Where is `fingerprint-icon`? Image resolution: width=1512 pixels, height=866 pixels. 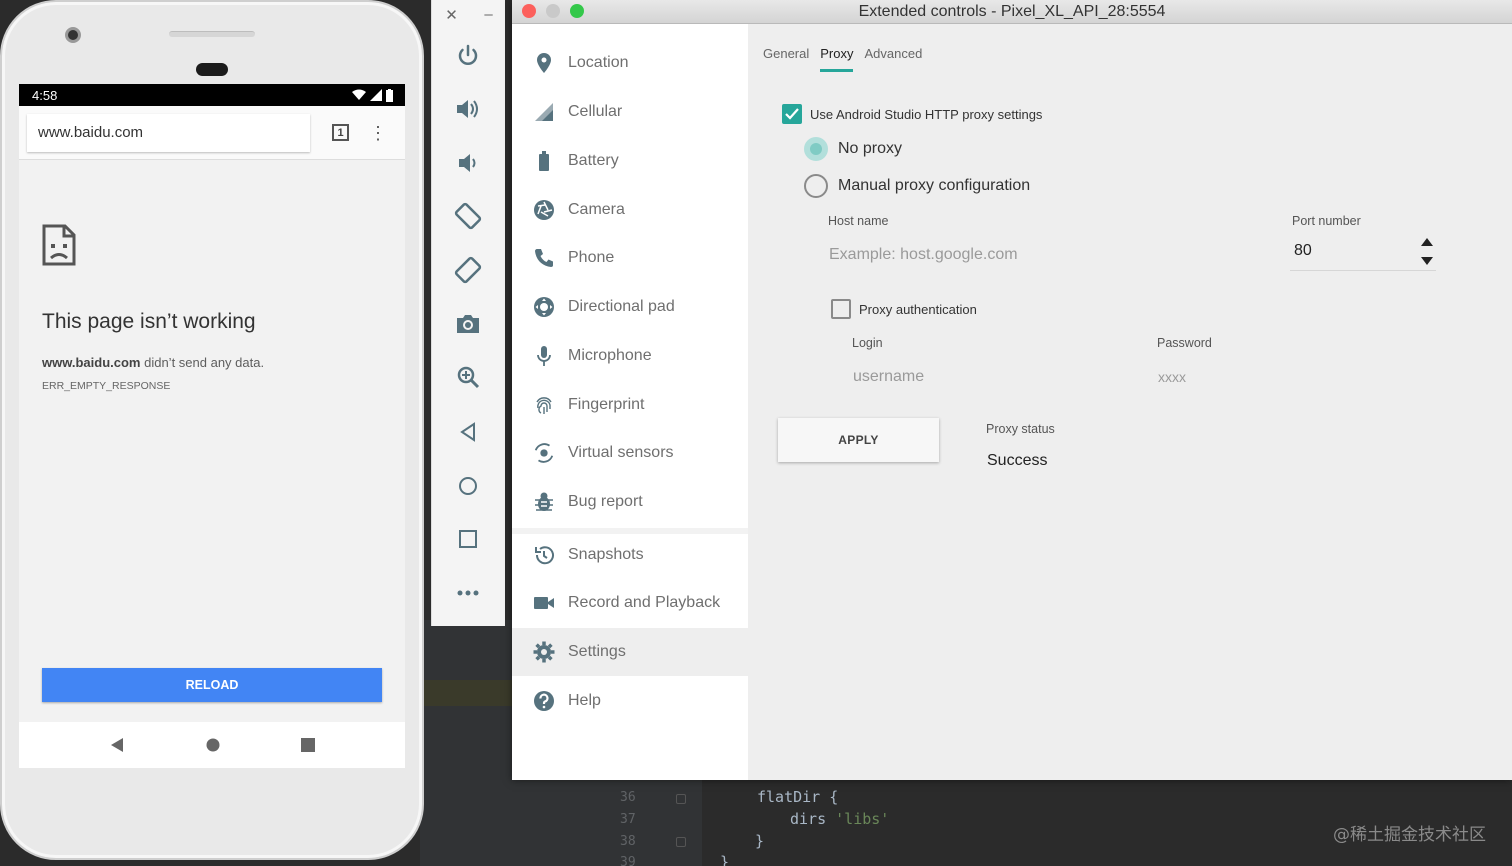 fingerprint-icon is located at coordinates (544, 405).